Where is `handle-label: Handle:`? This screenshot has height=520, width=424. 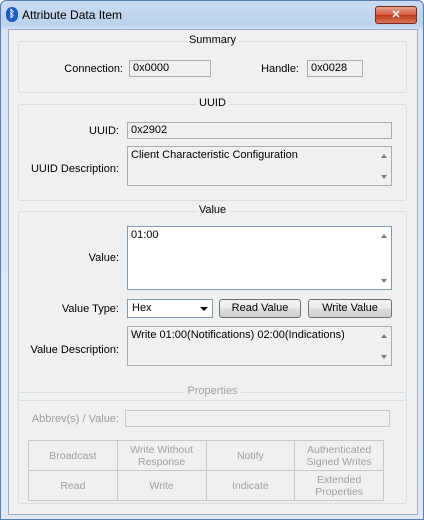 handle-label: Handle: is located at coordinates (280, 69).